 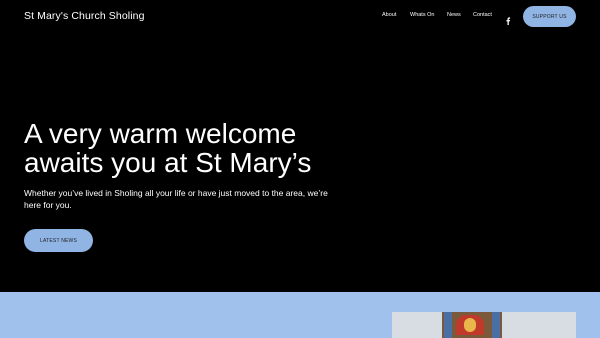 What do you see at coordinates (470, 325) in the screenshot?
I see `window-gold-figure` at bounding box center [470, 325].